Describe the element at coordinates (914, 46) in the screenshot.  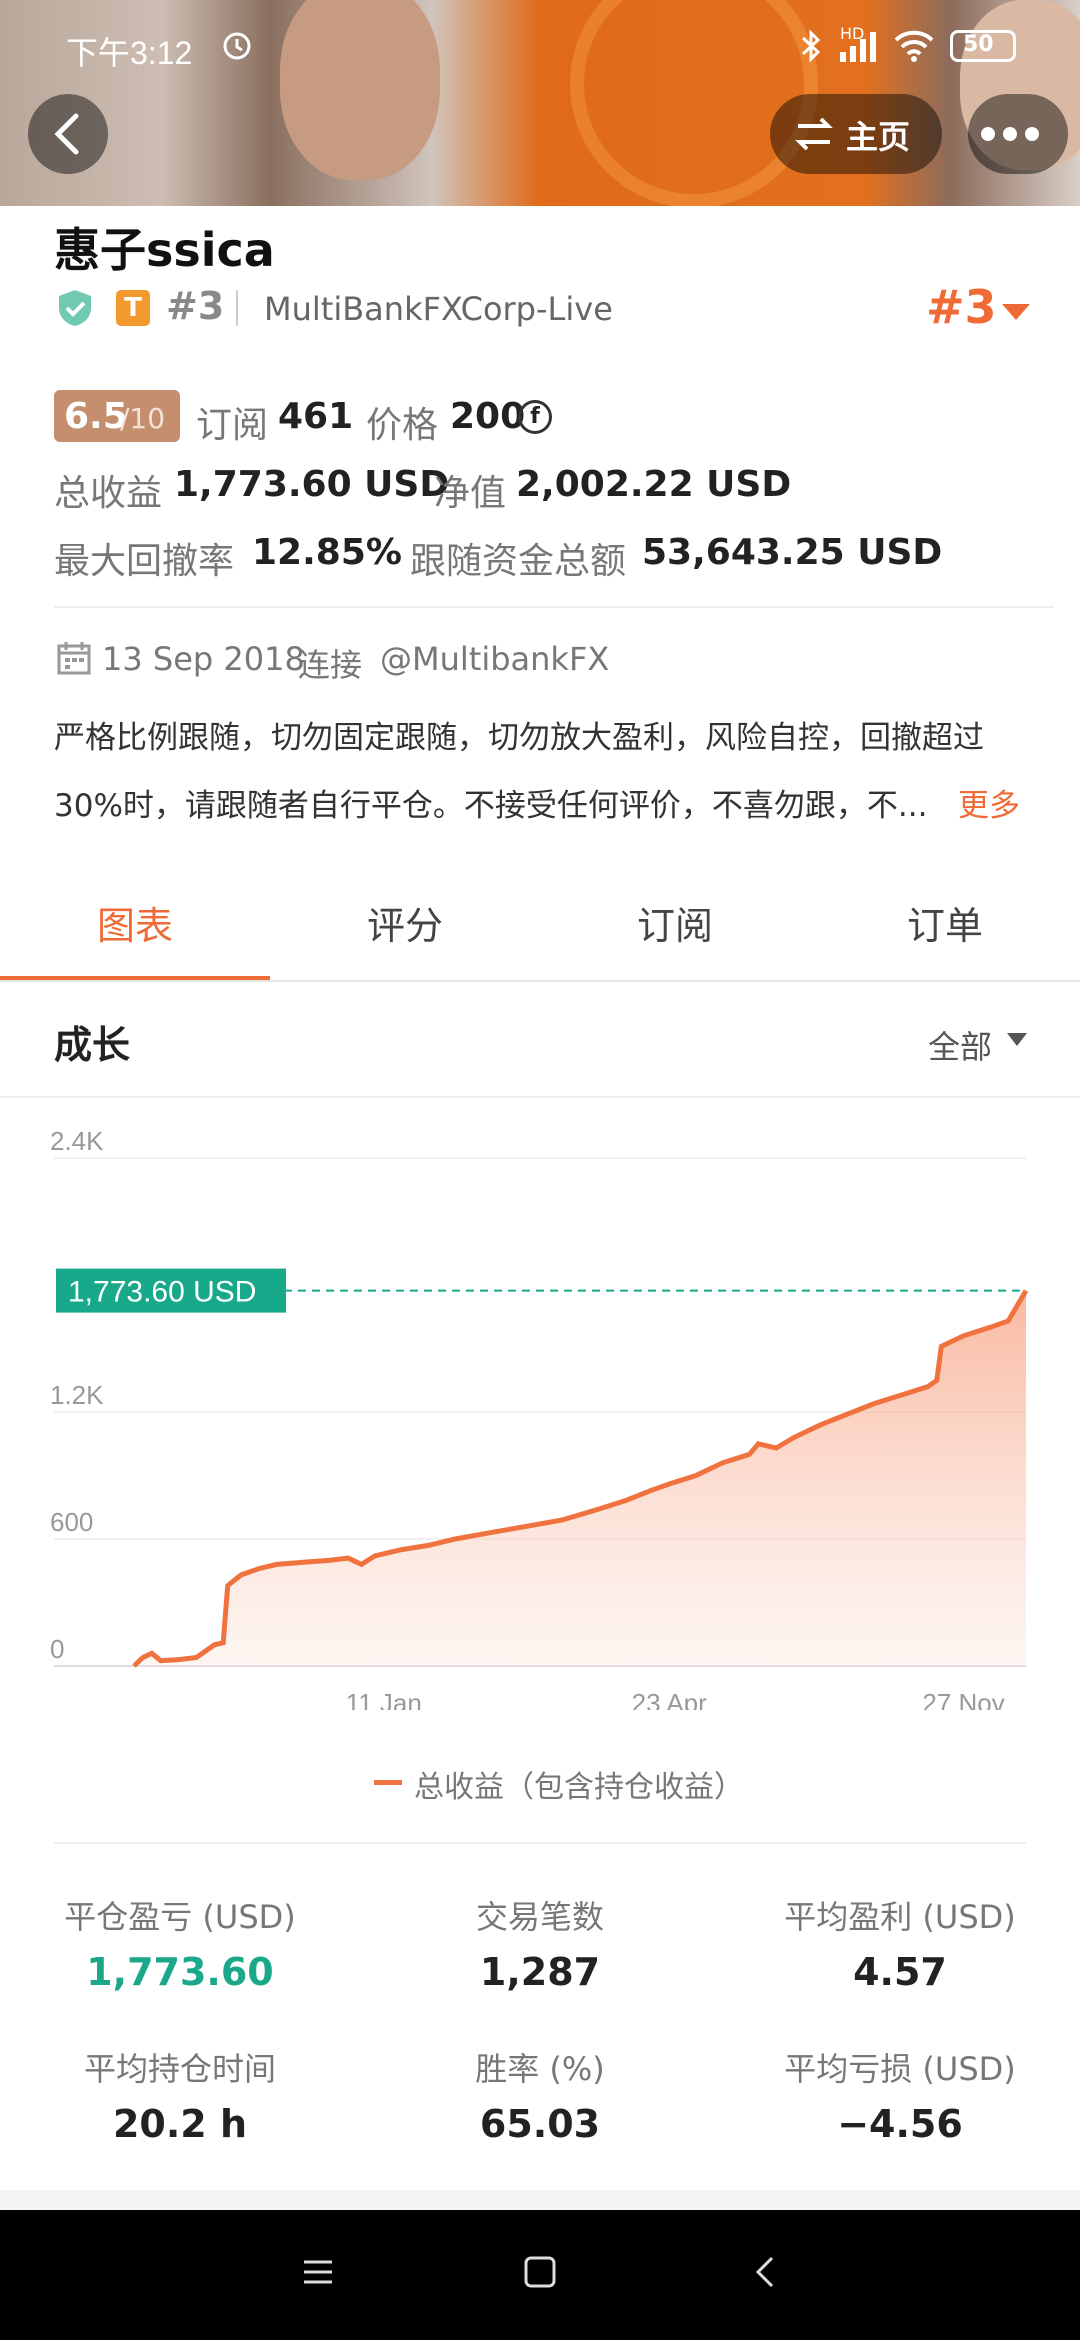
I see `wifi-icon` at that location.